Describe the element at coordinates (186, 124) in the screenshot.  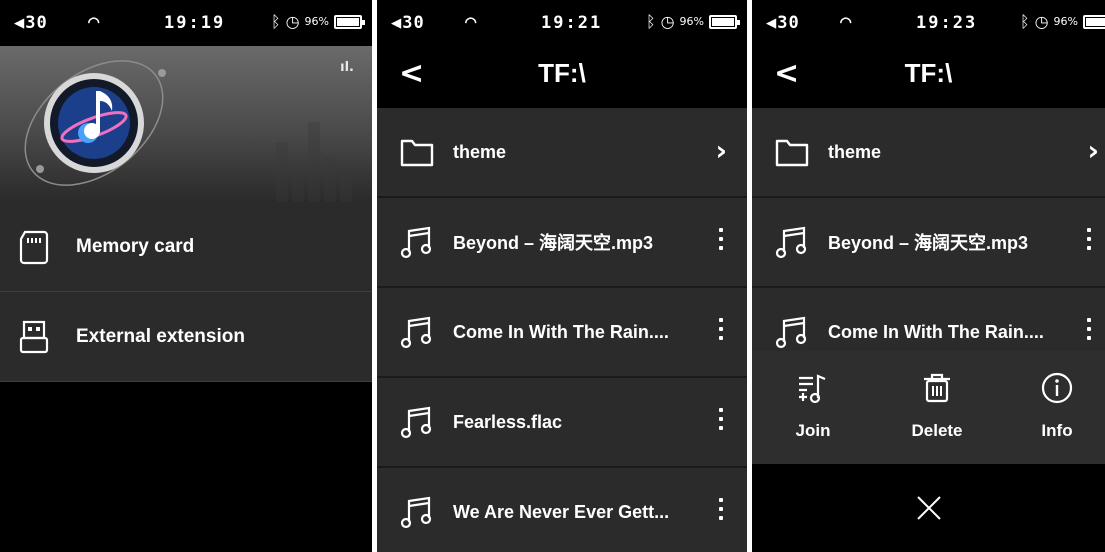
I see `now-playing-banner: ıl.` at that location.